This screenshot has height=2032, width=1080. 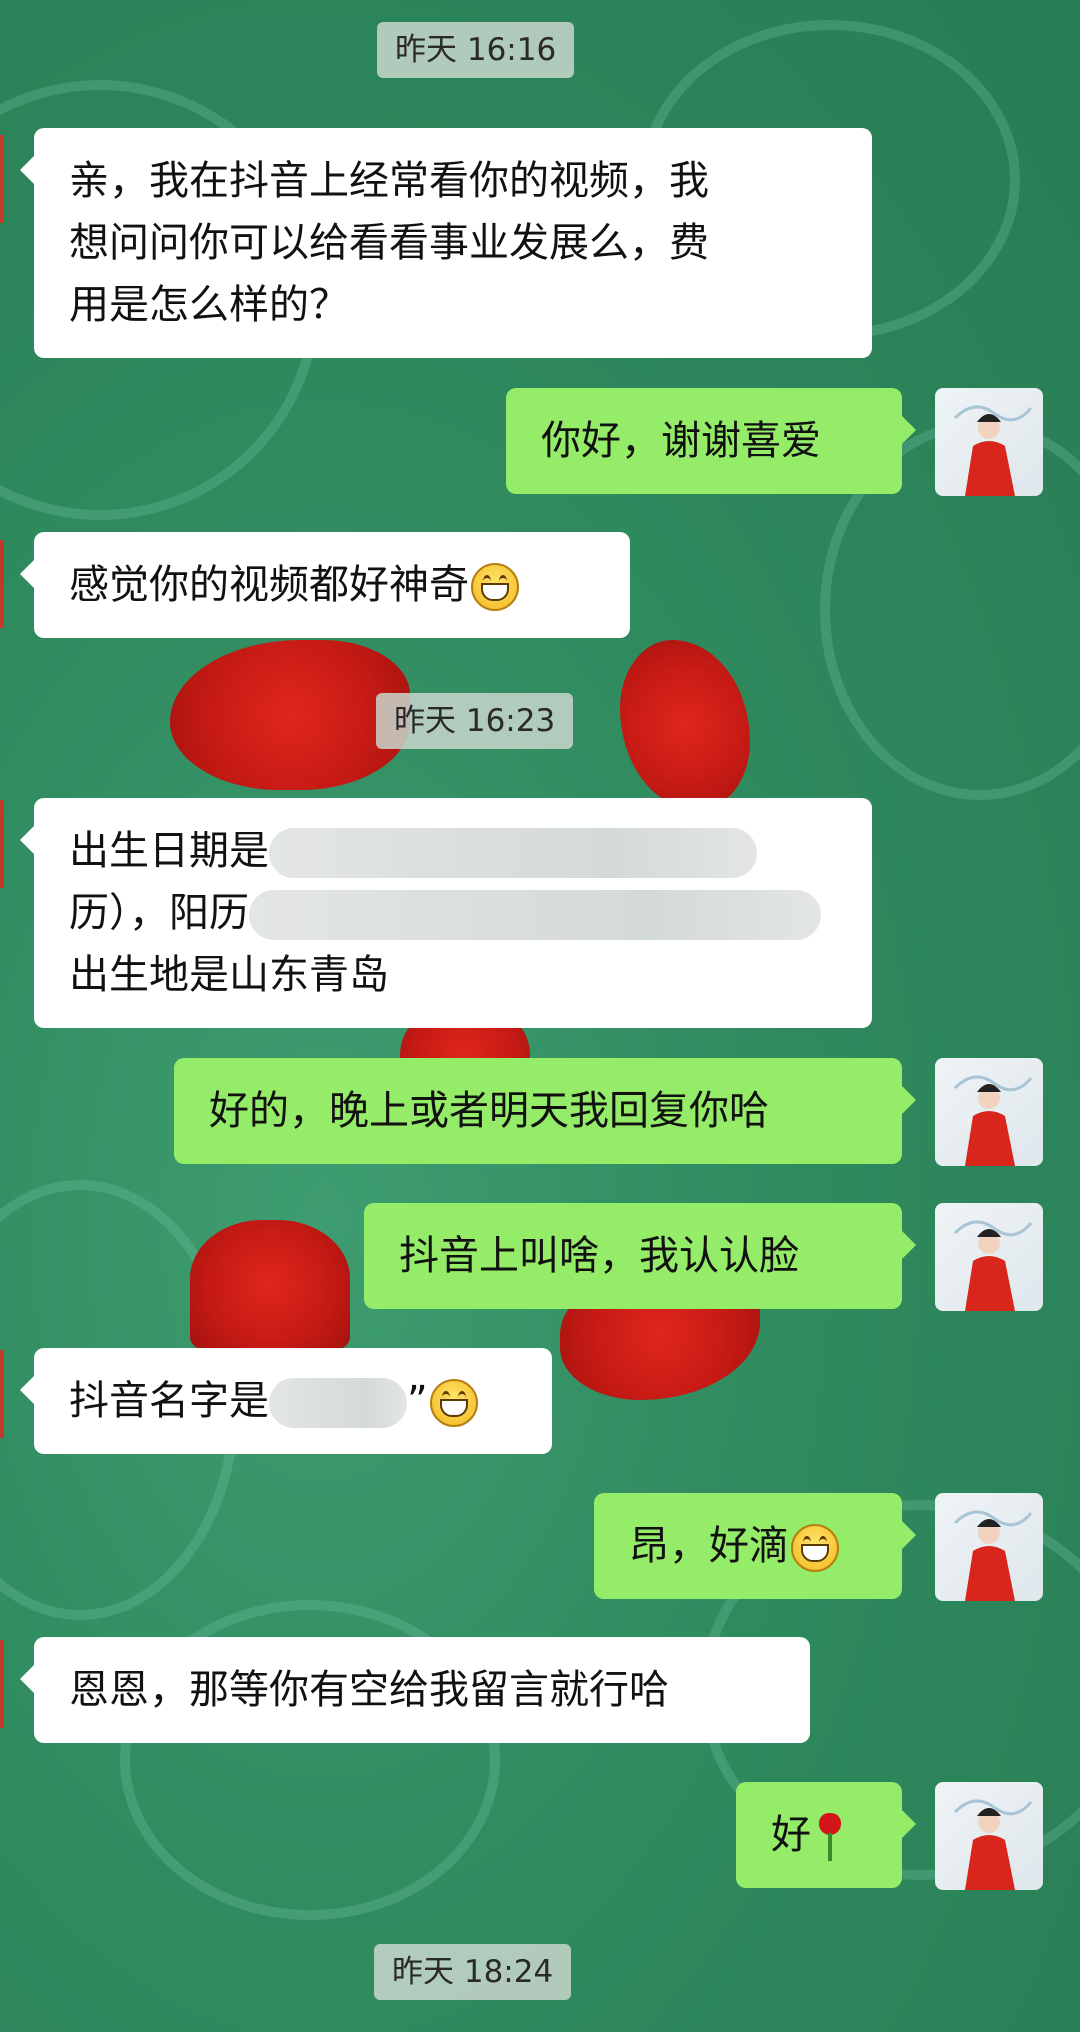 I want to click on message-bubble-sent: 好, so click(x=826, y=1835).